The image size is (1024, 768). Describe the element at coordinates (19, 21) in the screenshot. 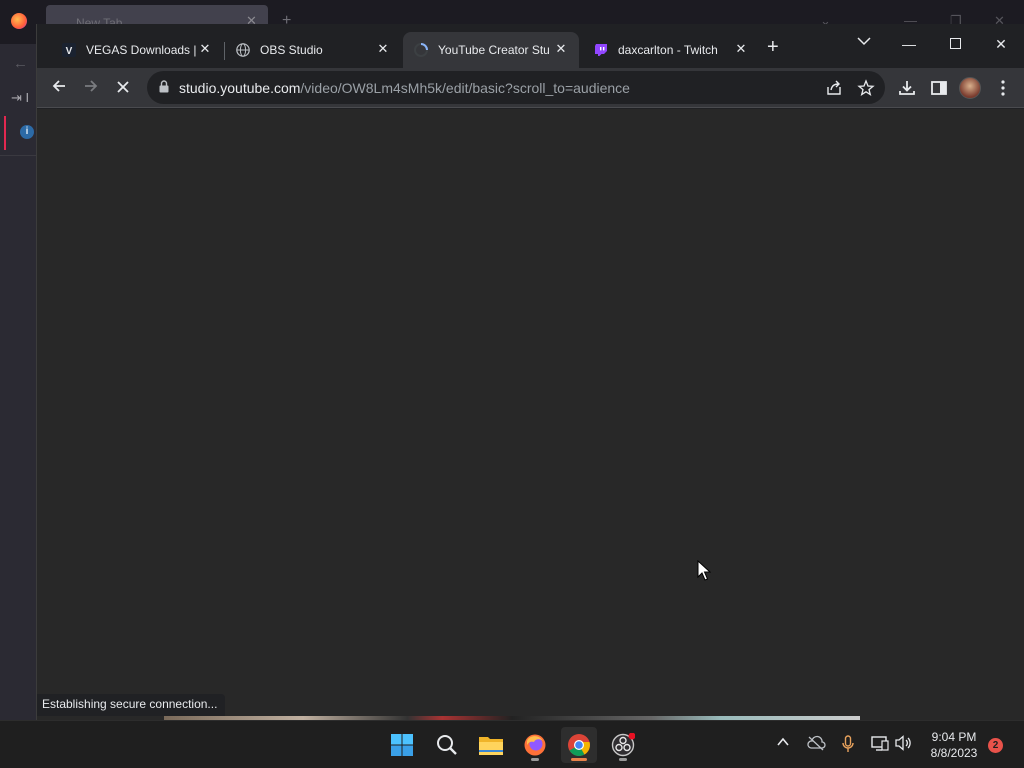

I see `firefox-menu-icon` at that location.